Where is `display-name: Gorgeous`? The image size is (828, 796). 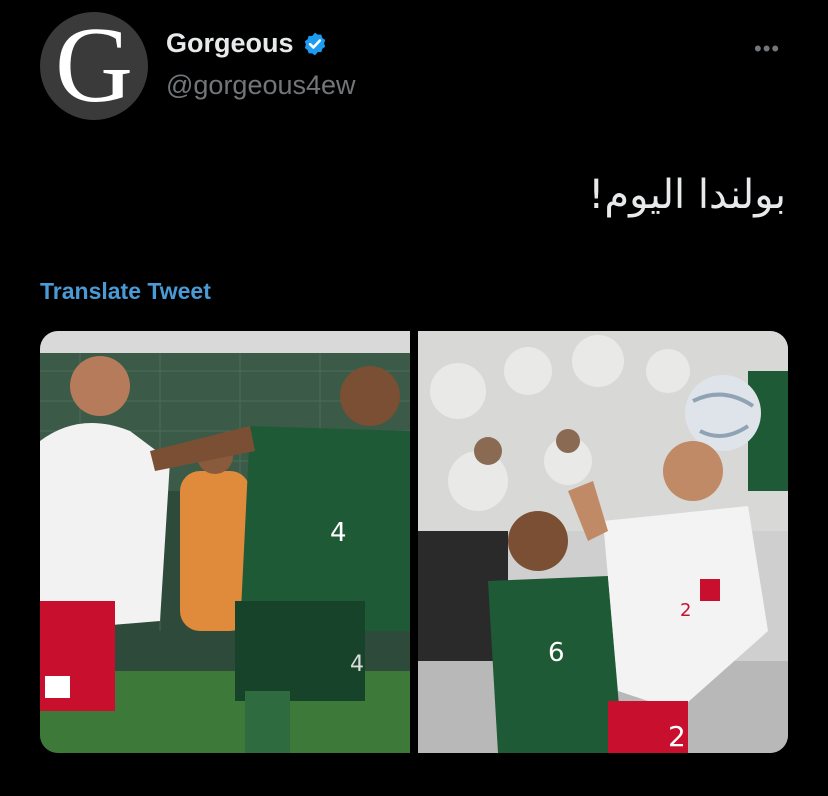
display-name: Gorgeous is located at coordinates (230, 43).